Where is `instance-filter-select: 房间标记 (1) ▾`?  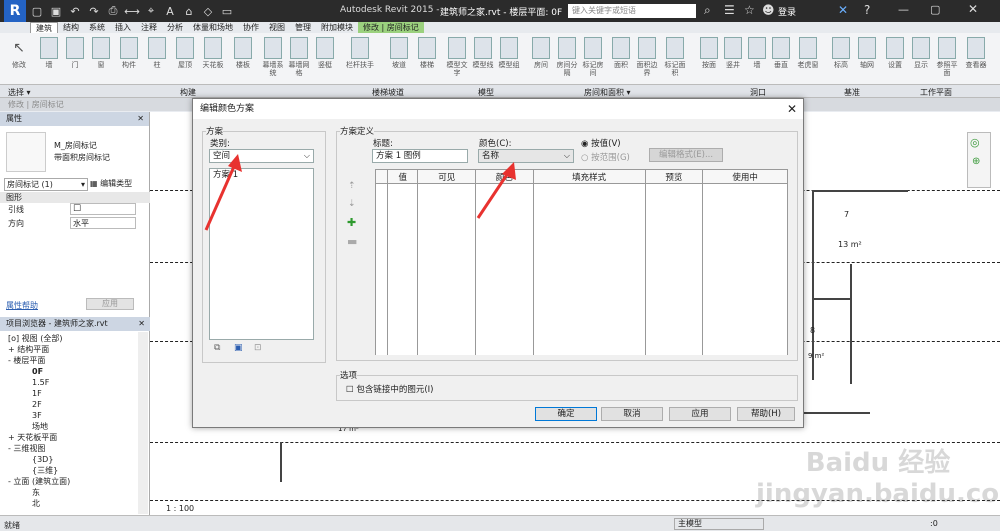 instance-filter-select: 房间标记 (1) ▾ is located at coordinates (46, 184).